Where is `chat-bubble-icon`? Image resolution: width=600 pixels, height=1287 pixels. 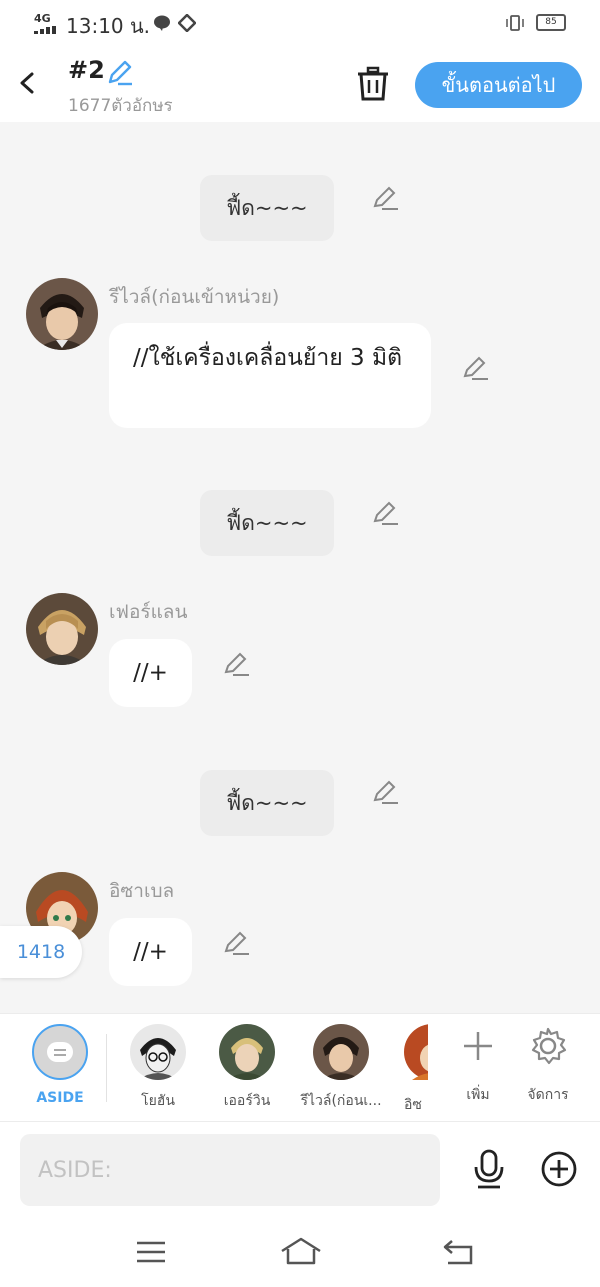
chat-bubble-icon is located at coordinates (60, 1052).